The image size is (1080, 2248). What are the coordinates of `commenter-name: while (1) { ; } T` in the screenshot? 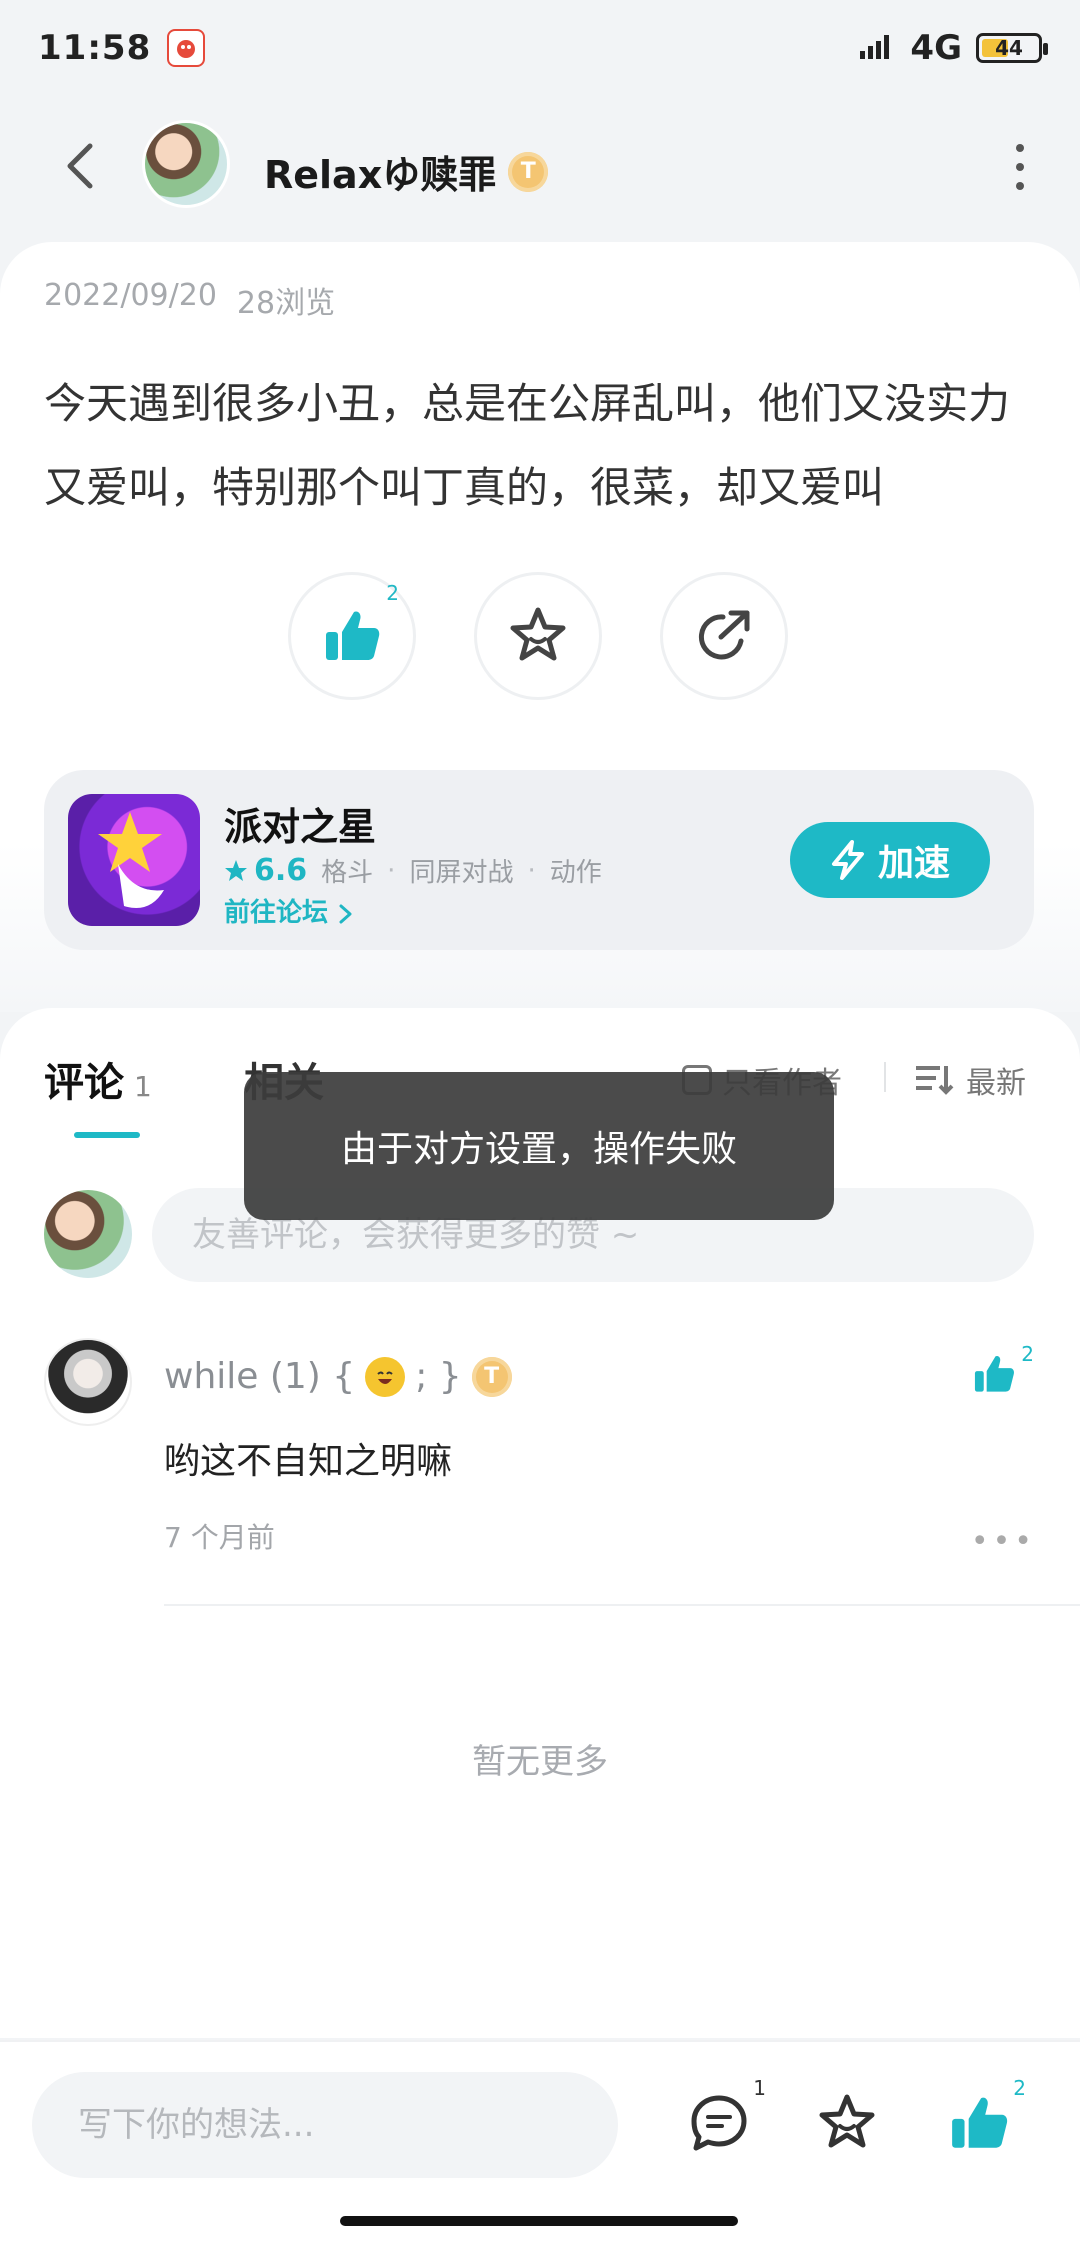 It's located at (338, 1376).